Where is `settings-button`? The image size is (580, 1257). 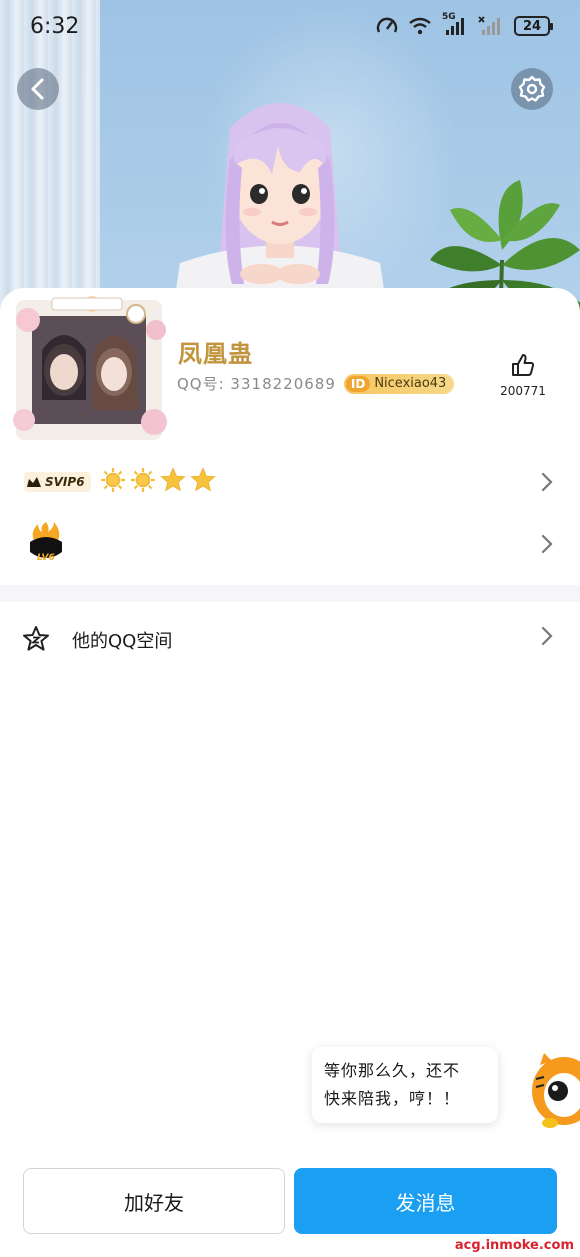
settings-button is located at coordinates (532, 89).